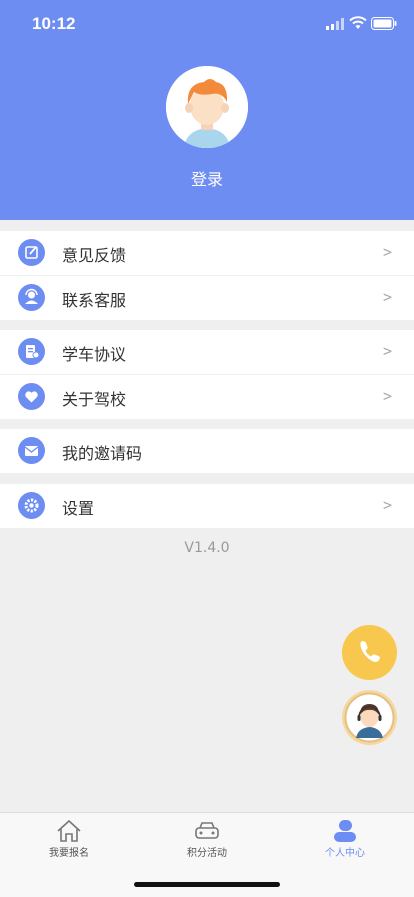  I want to click on cellular-signal-icon, so click(335, 24).